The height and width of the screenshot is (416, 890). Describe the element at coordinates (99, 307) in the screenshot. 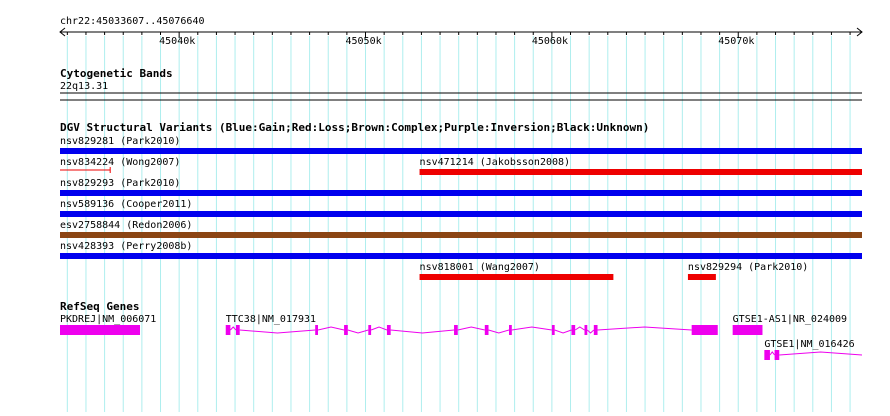

I see `refseq-track-title: RefSeq Genes` at that location.